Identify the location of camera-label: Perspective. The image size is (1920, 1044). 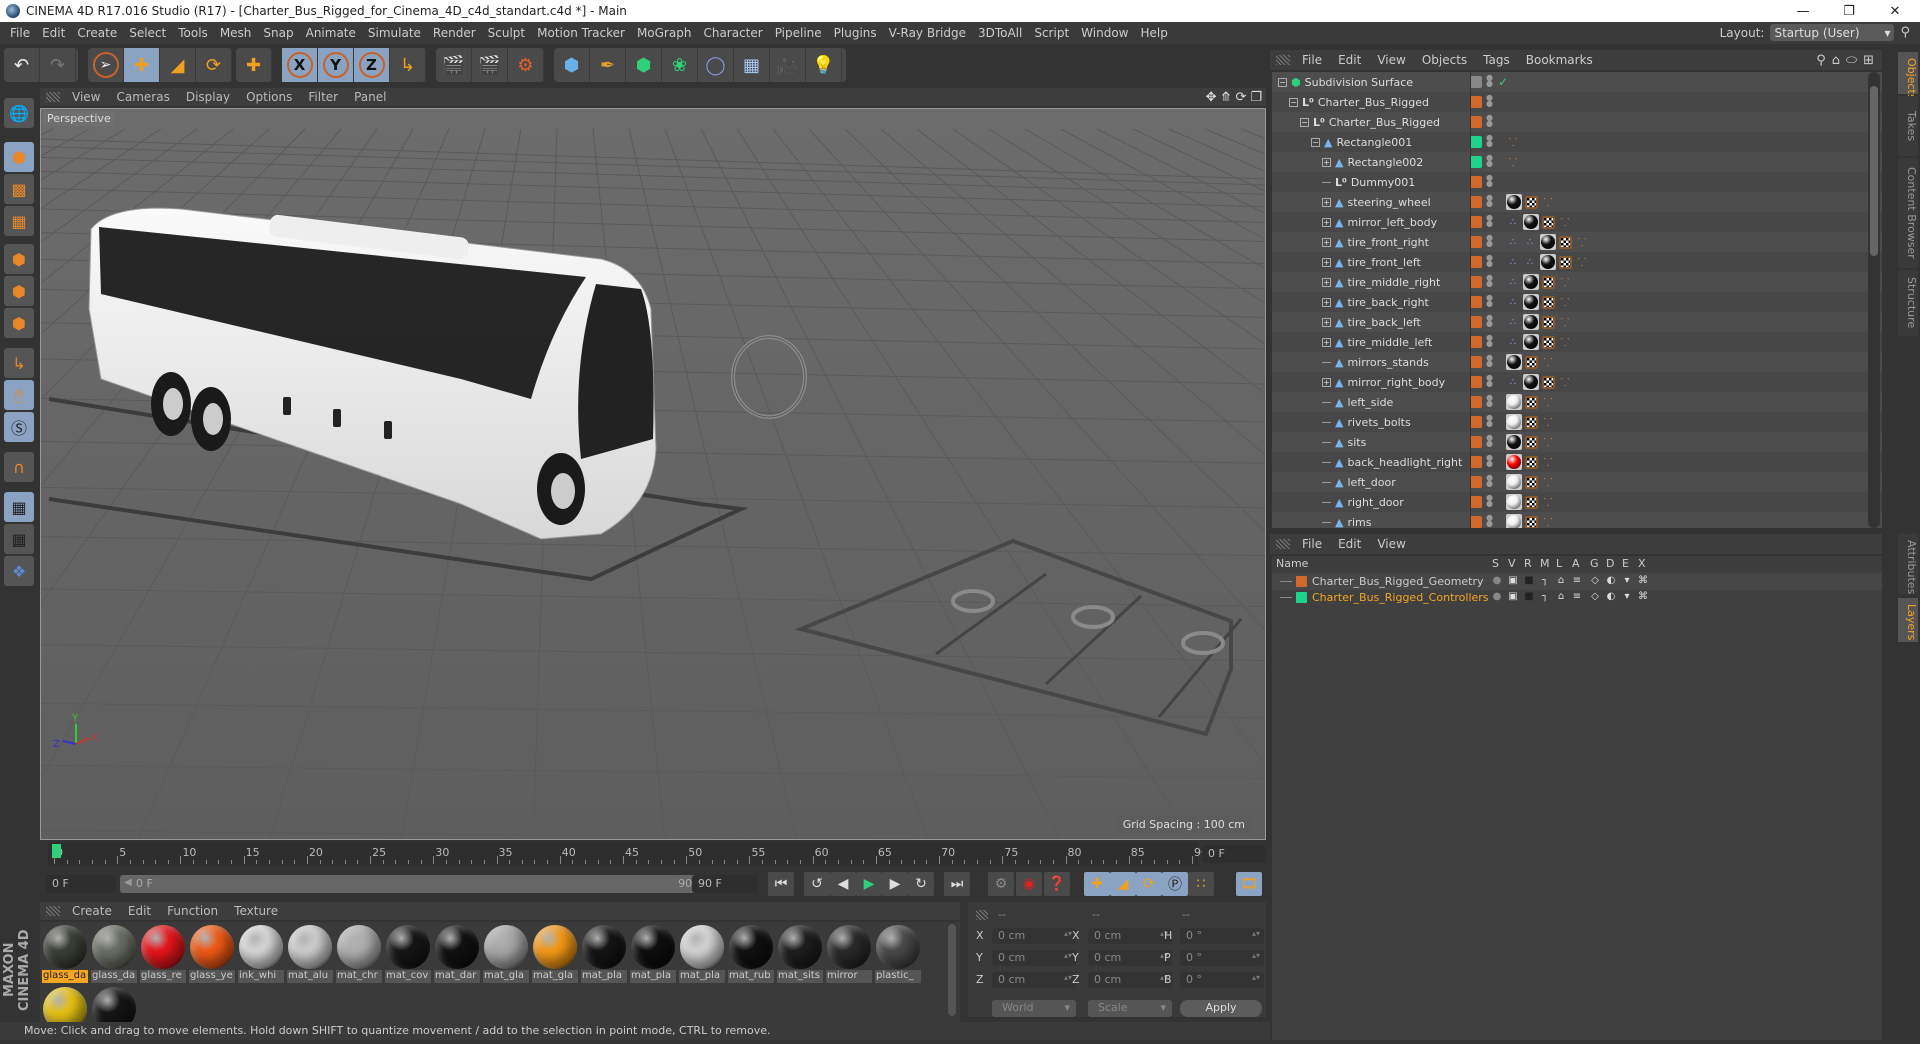
(79, 118).